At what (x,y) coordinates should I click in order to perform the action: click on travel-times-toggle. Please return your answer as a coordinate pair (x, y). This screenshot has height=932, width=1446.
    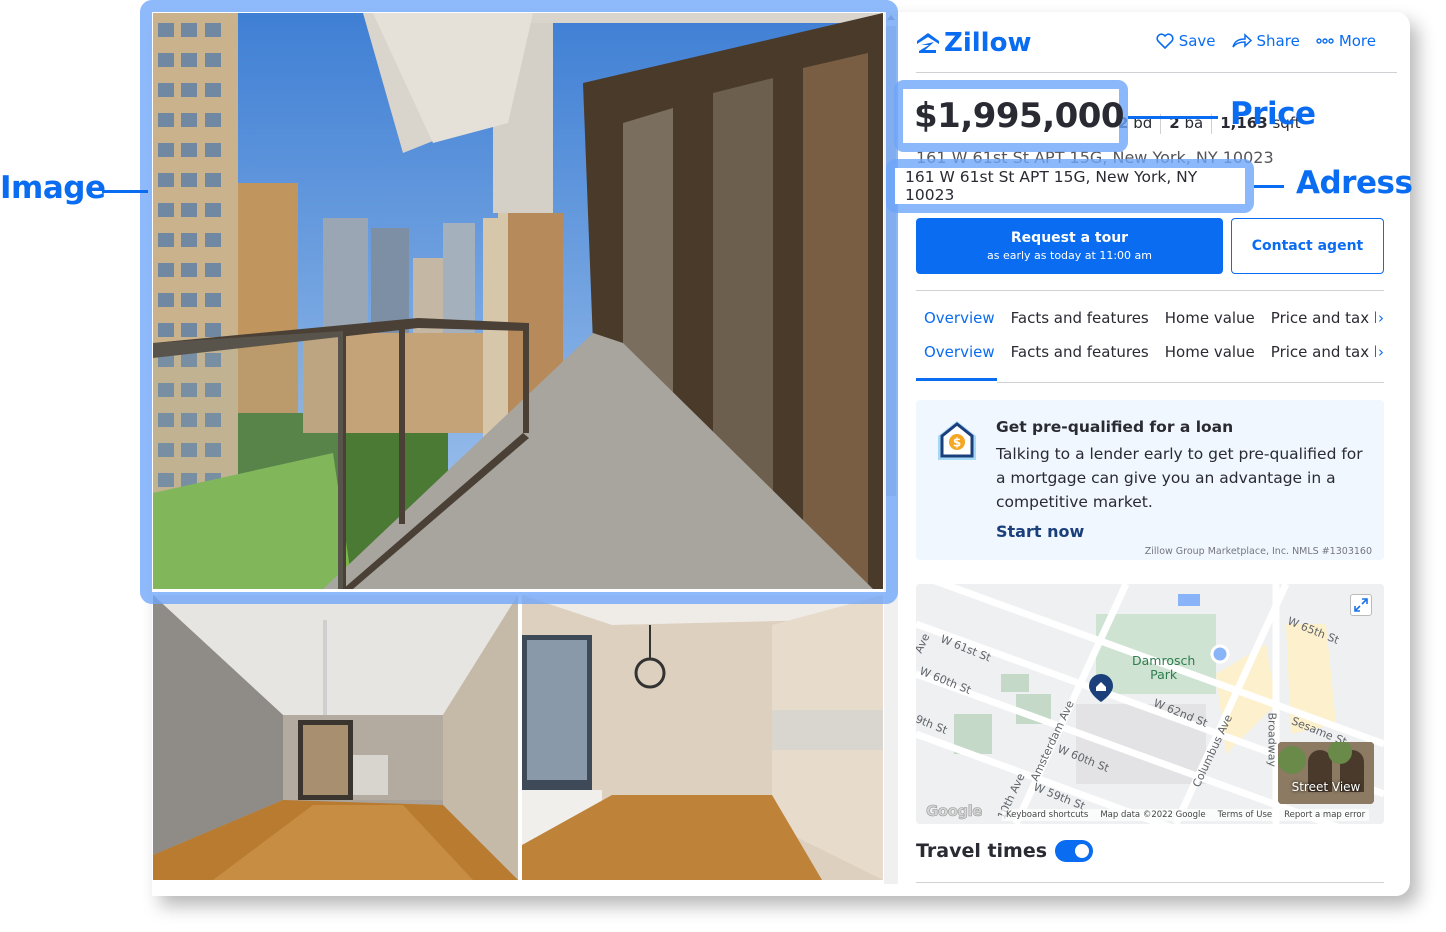
    Looking at the image, I should click on (1074, 851).